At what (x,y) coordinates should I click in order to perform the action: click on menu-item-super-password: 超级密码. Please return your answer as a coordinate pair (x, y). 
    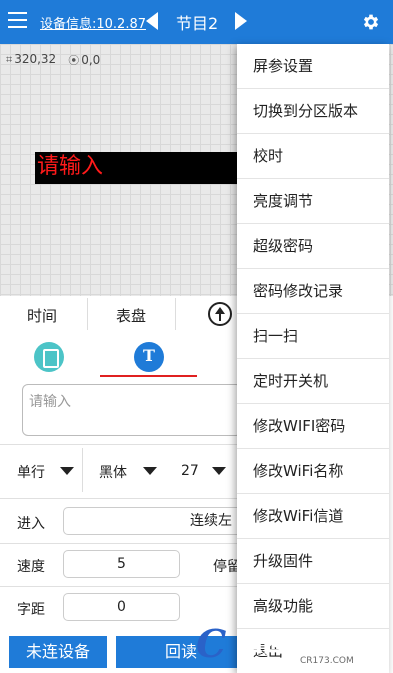
    Looking at the image, I should click on (313, 246).